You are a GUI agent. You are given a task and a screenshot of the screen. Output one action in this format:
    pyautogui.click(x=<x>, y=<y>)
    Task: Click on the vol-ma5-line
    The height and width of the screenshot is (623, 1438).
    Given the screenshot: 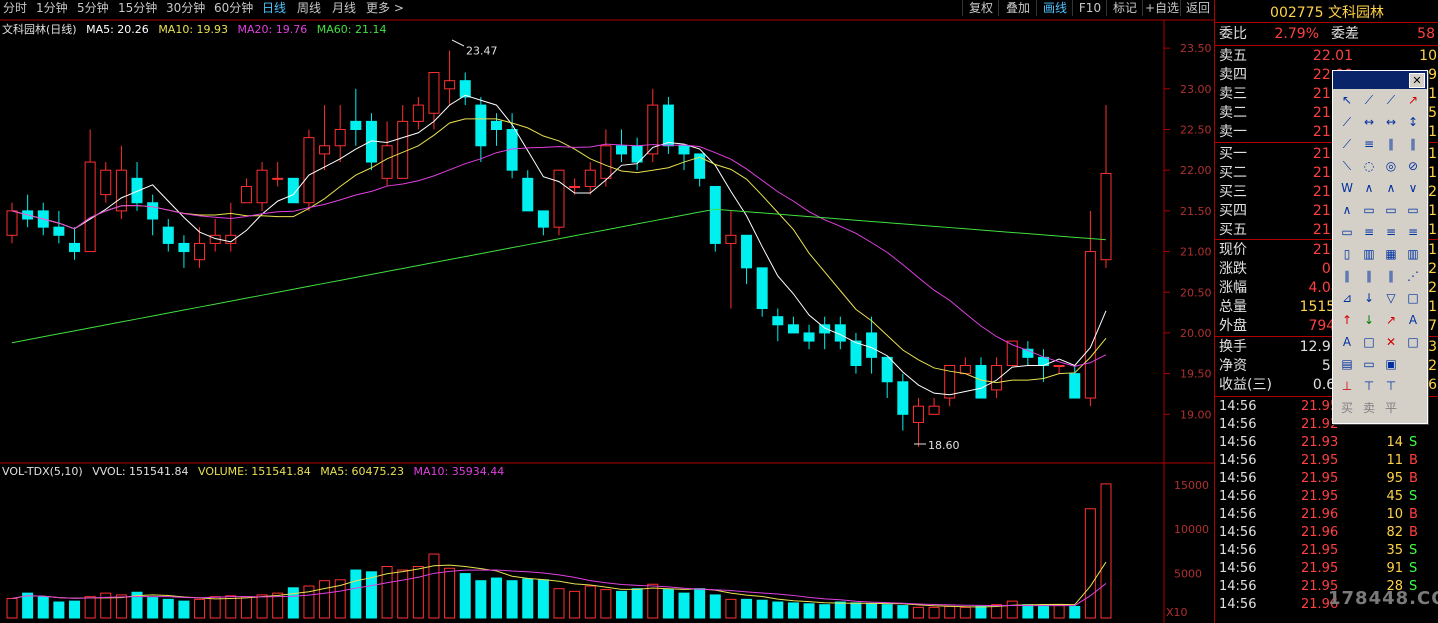 What is the action you would take?
    pyautogui.click(x=559, y=584)
    